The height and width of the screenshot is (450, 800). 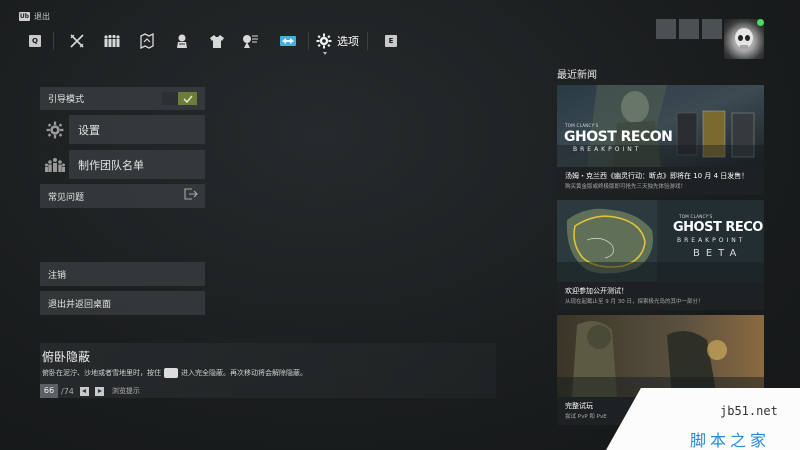 I want to click on news-heading: 最近新闻, so click(x=577, y=75).